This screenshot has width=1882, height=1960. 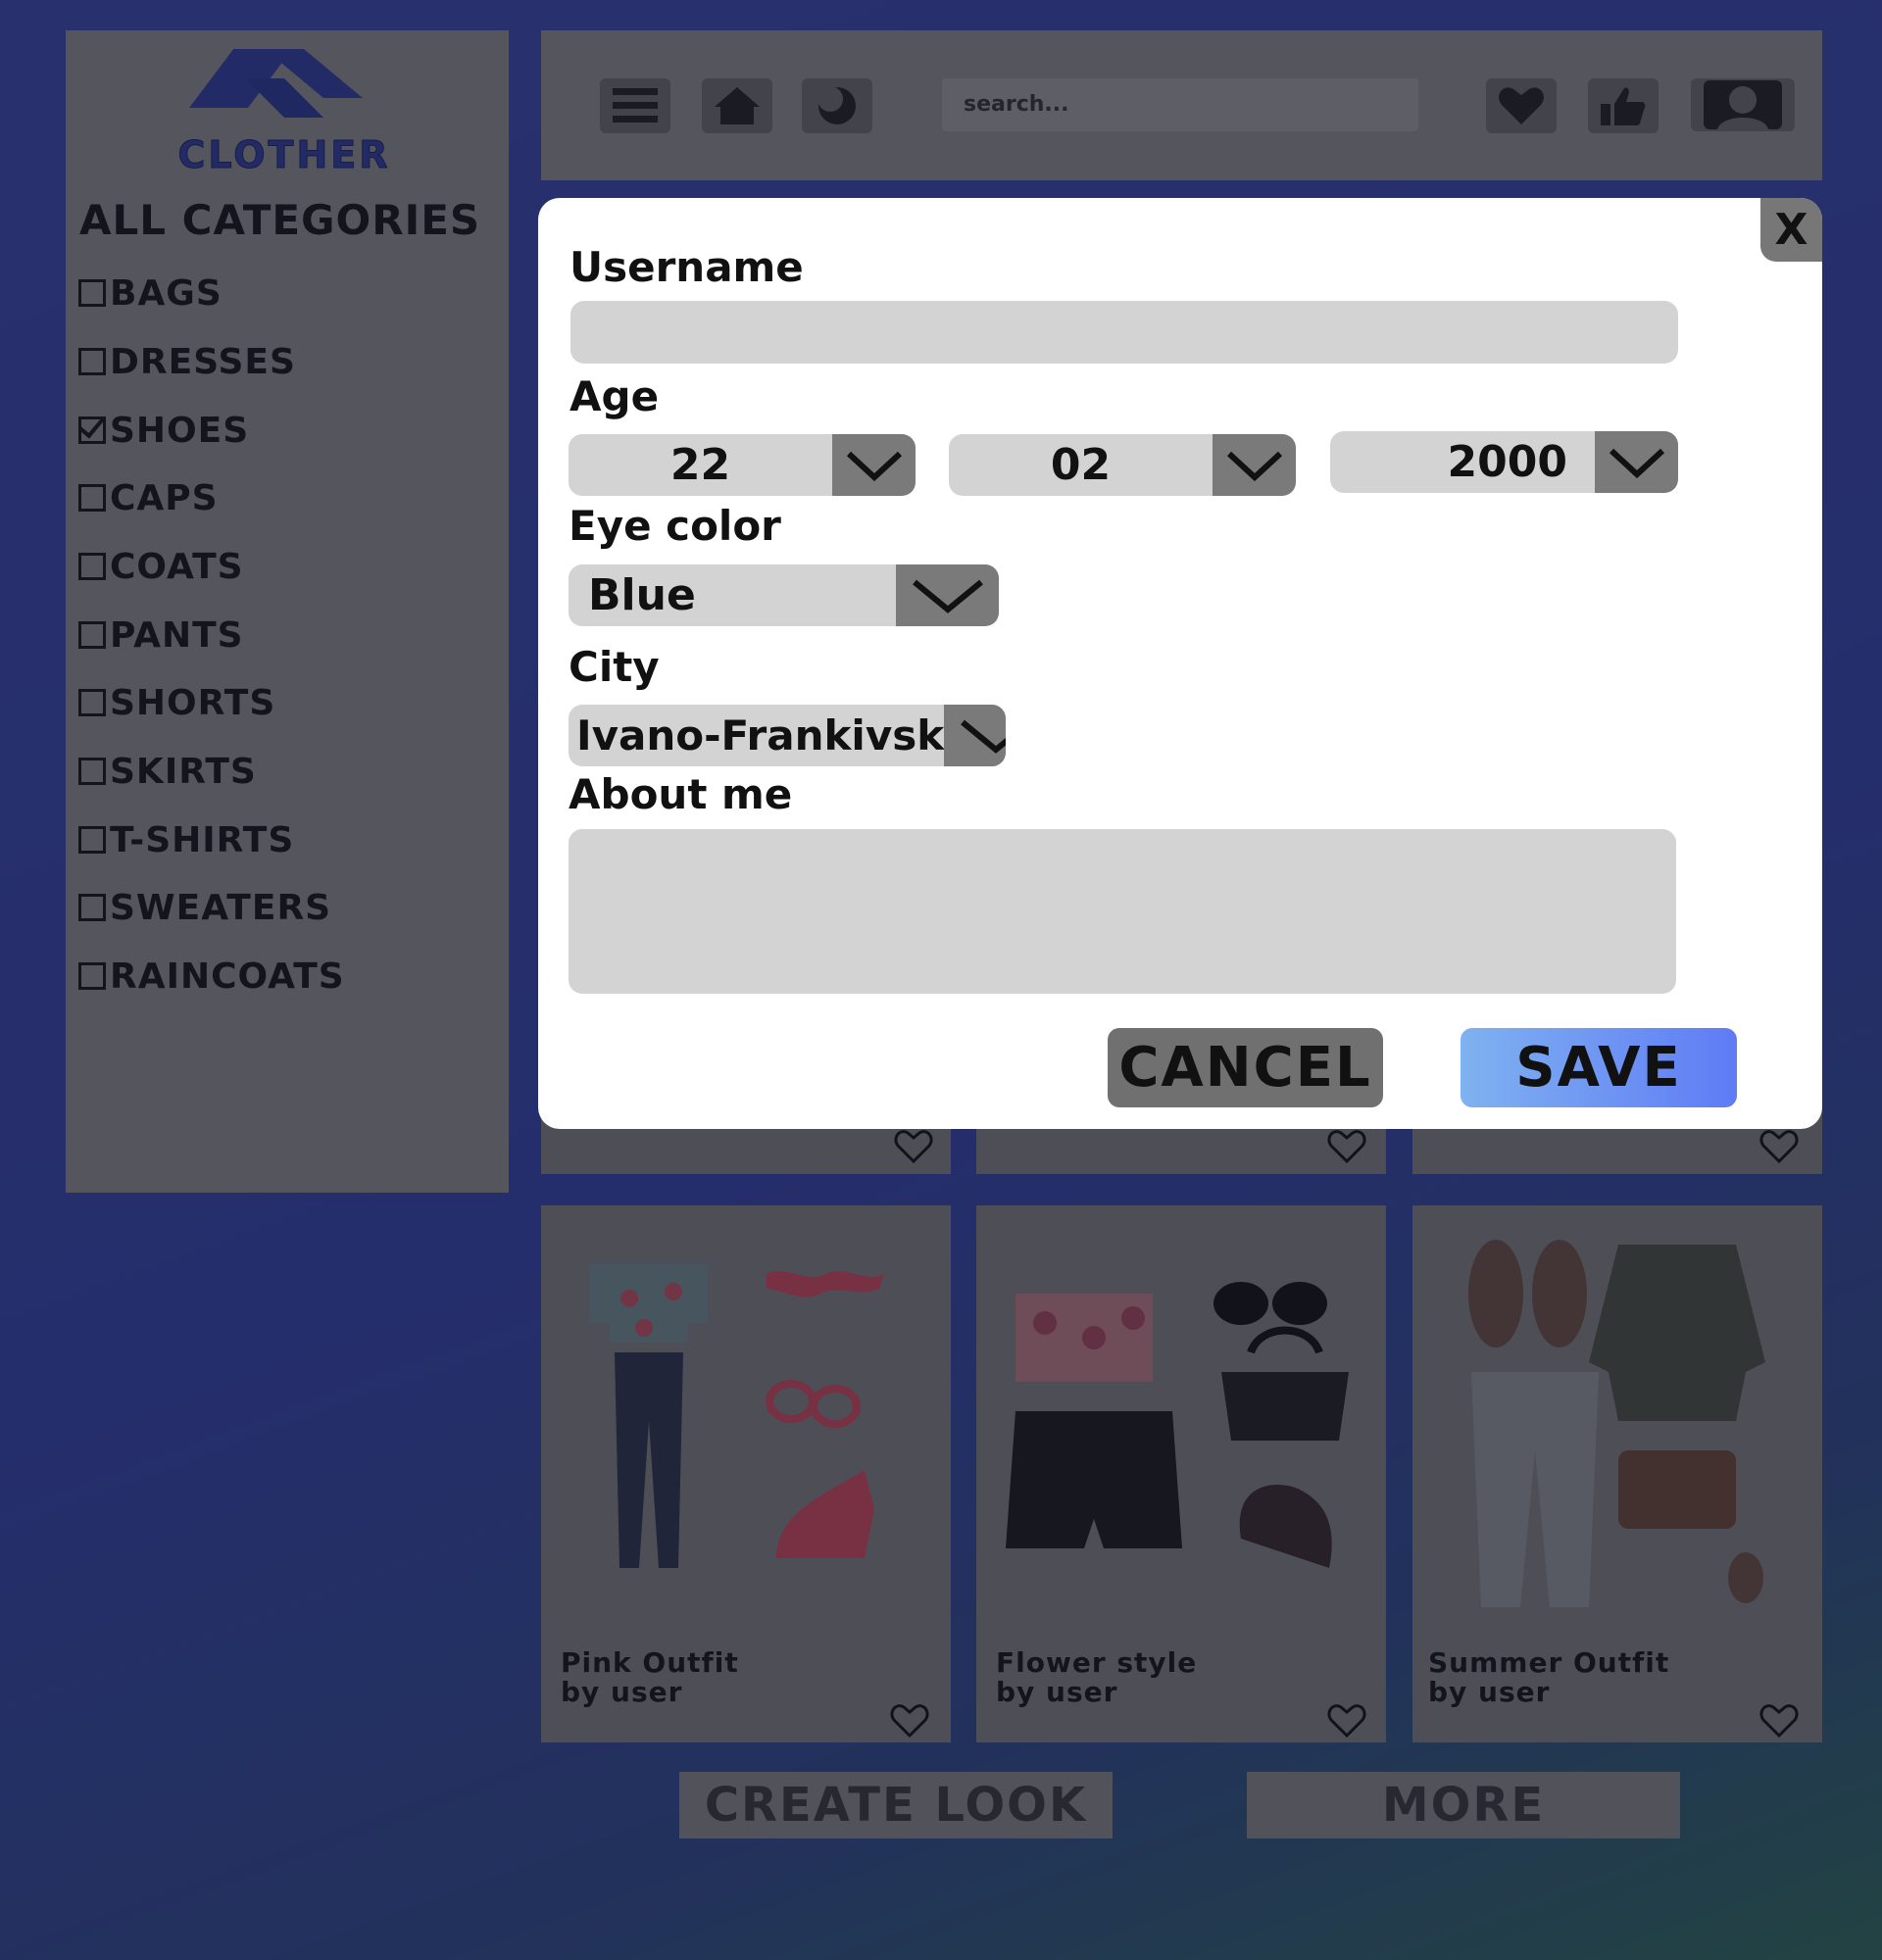 What do you see at coordinates (687, 267) in the screenshot?
I see `username-label: Username` at bounding box center [687, 267].